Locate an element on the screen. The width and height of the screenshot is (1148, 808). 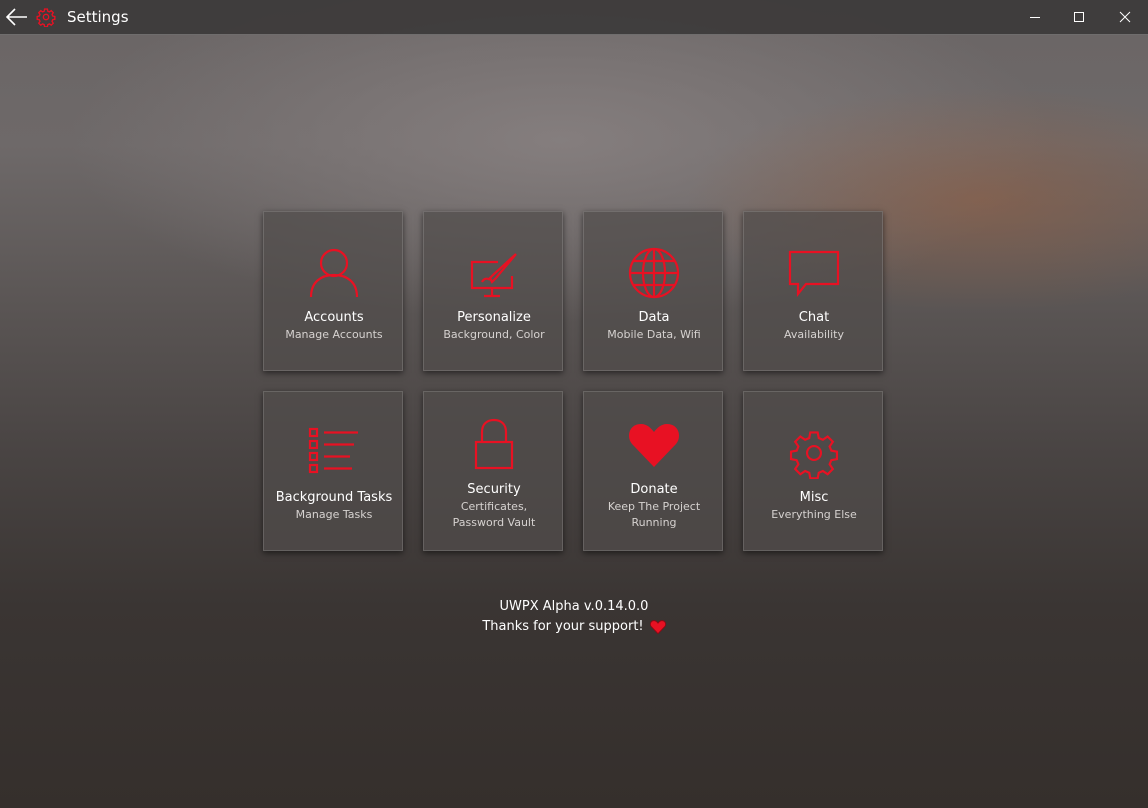
tile-label: Donate is located at coordinates (654, 489).